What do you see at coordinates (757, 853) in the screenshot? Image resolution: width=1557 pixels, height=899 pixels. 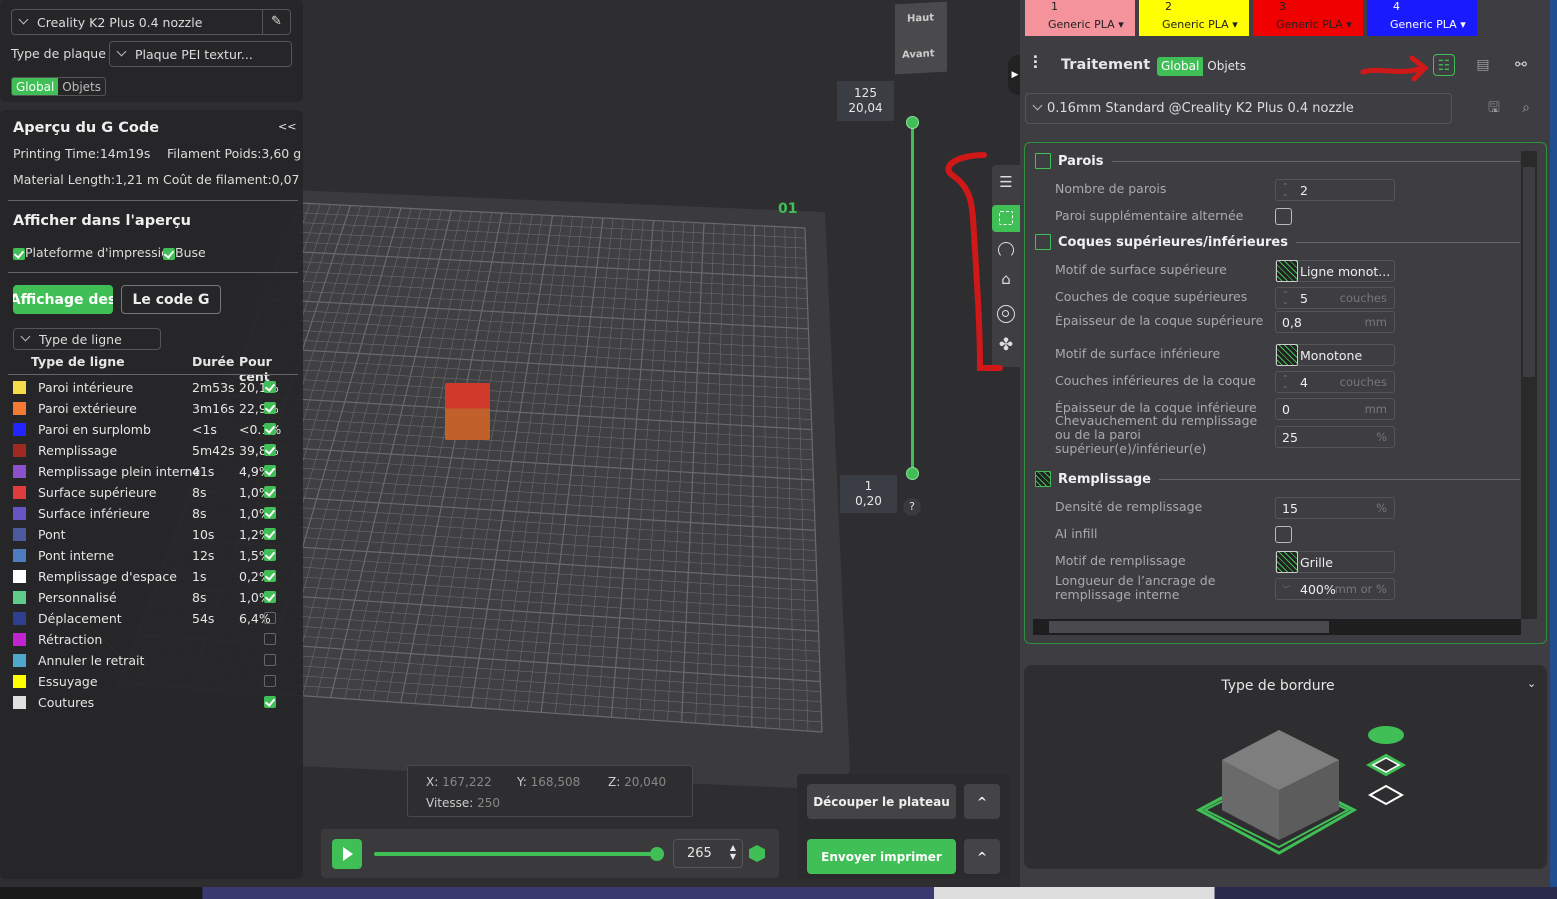 I see `layers-stack-icon` at bounding box center [757, 853].